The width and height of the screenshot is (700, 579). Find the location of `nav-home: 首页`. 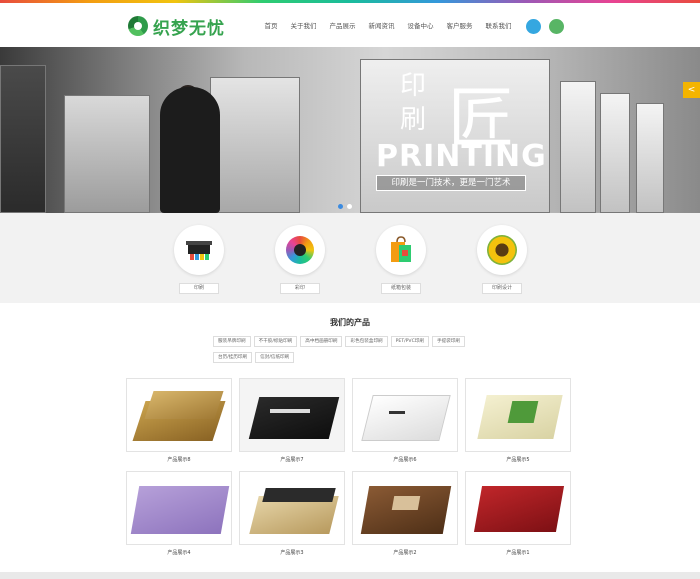

nav-home: 首页 is located at coordinates (271, 25).